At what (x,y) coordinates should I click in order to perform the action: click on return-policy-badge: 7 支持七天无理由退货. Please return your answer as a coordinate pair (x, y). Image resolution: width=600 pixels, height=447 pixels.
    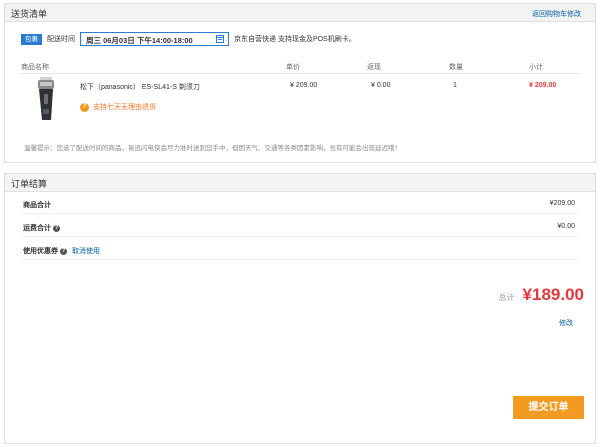
    Looking at the image, I should click on (118, 107).